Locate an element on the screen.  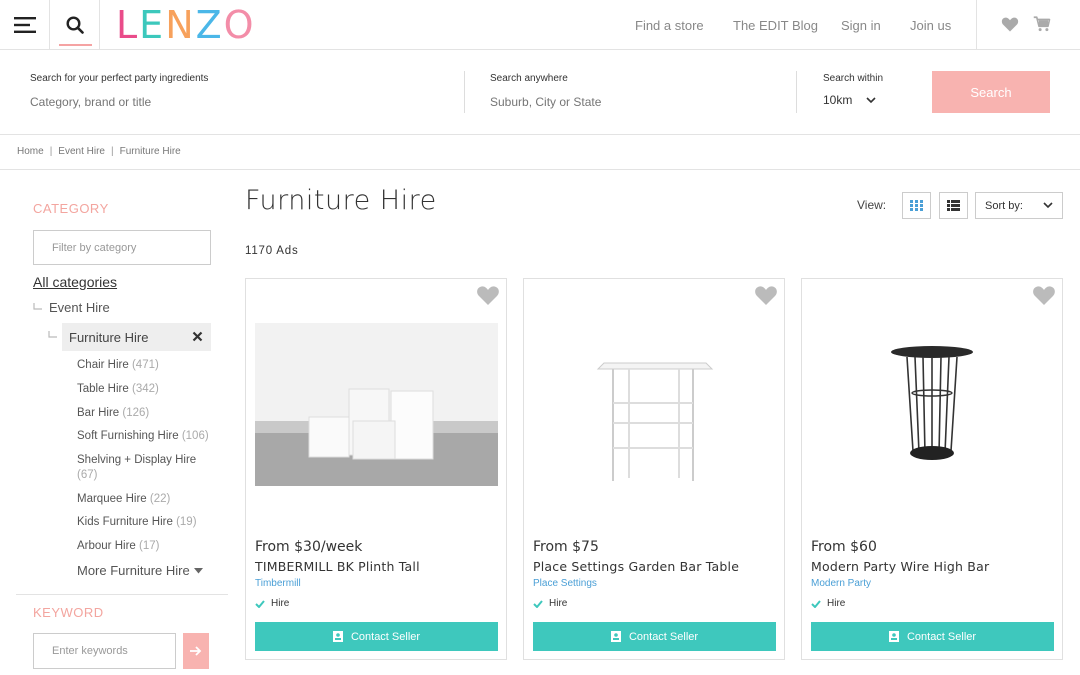
location-input is located at coordinates (630, 102).